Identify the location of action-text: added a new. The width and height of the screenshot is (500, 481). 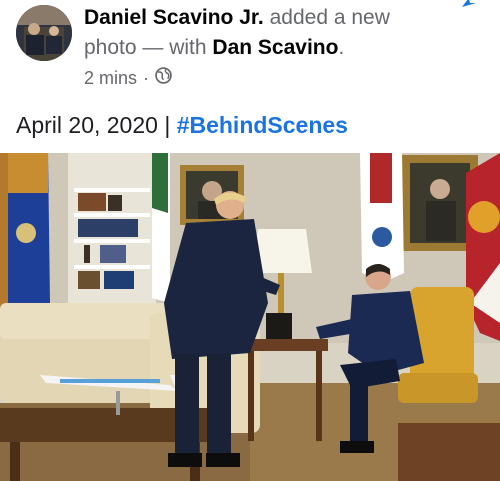
(329, 17).